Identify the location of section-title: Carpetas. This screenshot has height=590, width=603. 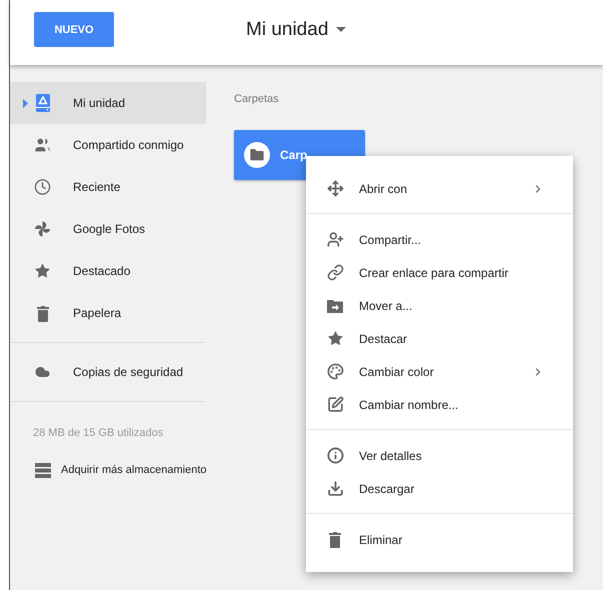
(256, 99).